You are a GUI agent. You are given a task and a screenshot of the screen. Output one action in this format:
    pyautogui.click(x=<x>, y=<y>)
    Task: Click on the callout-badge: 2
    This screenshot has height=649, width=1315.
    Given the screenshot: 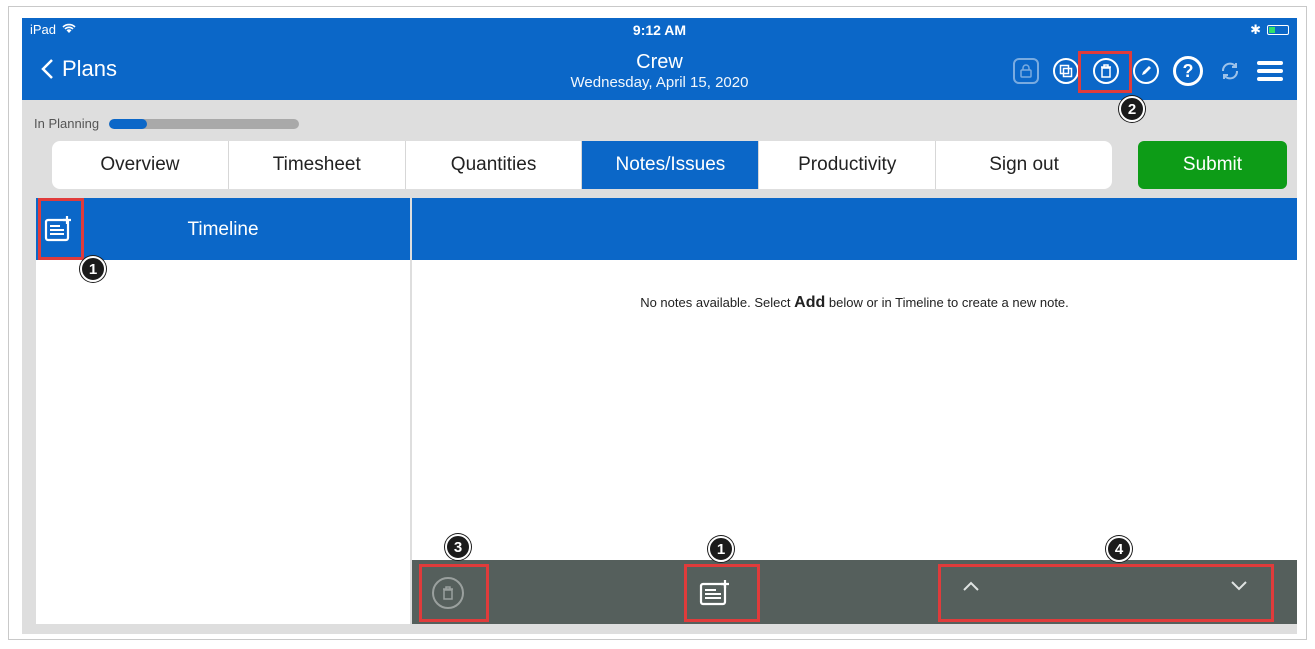 What is the action you would take?
    pyautogui.click(x=1132, y=109)
    